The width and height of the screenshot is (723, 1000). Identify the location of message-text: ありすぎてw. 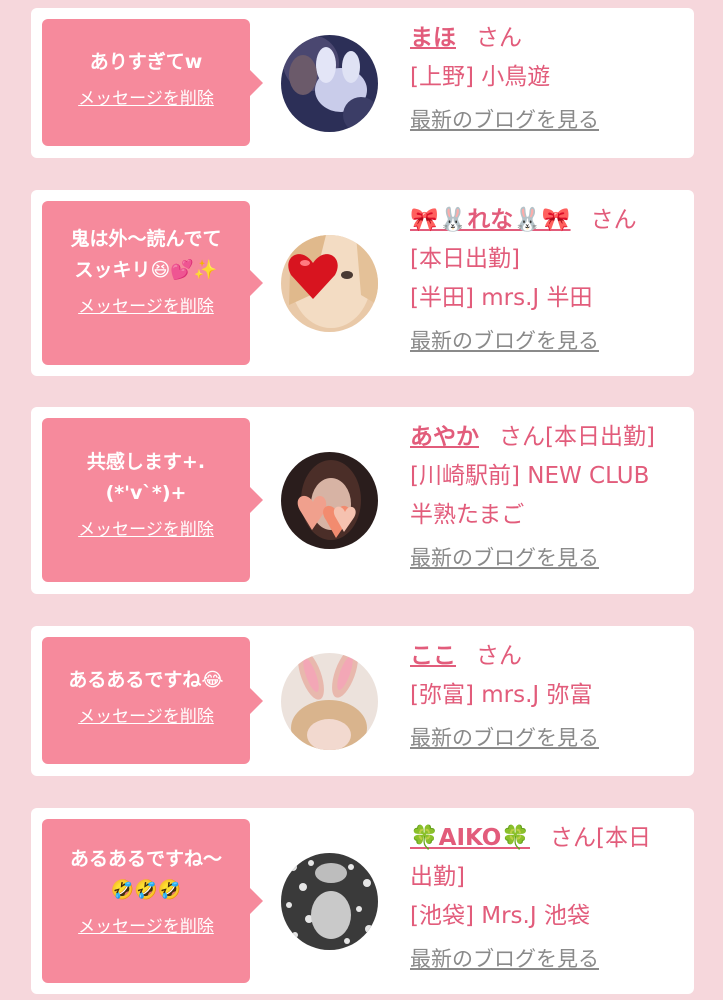
(146, 62).